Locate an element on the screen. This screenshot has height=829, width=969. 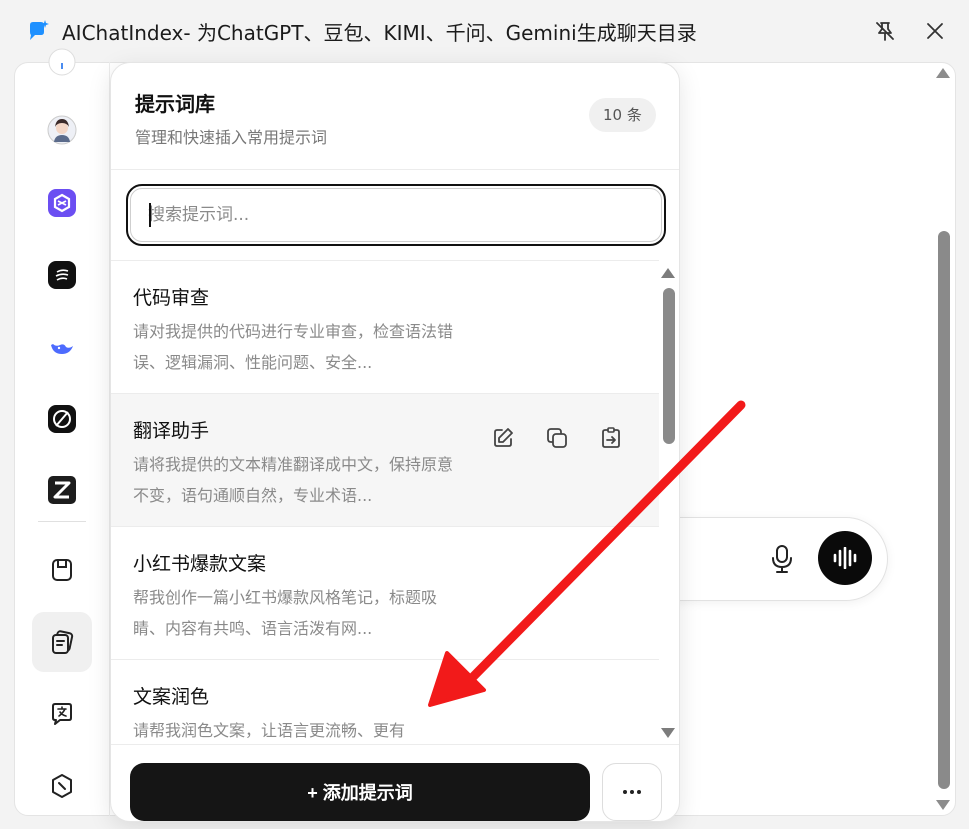
text-caret is located at coordinates (150, 215).